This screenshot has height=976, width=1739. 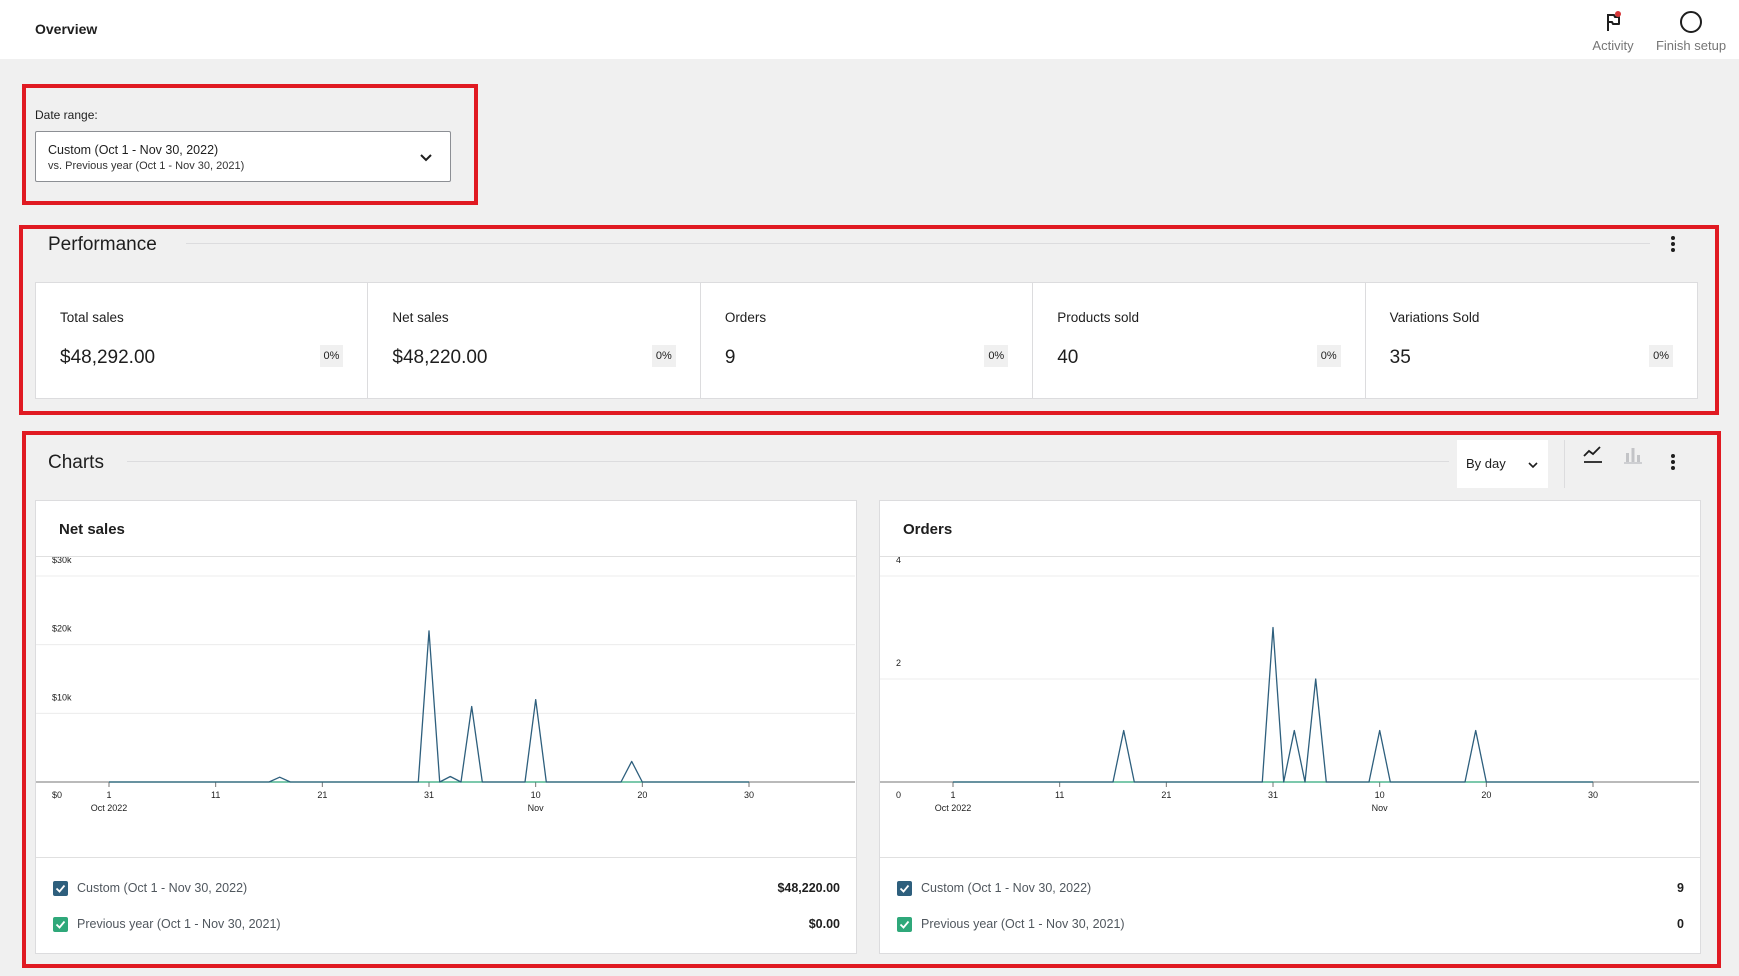 I want to click on performance-divider, so click(x=918, y=243).